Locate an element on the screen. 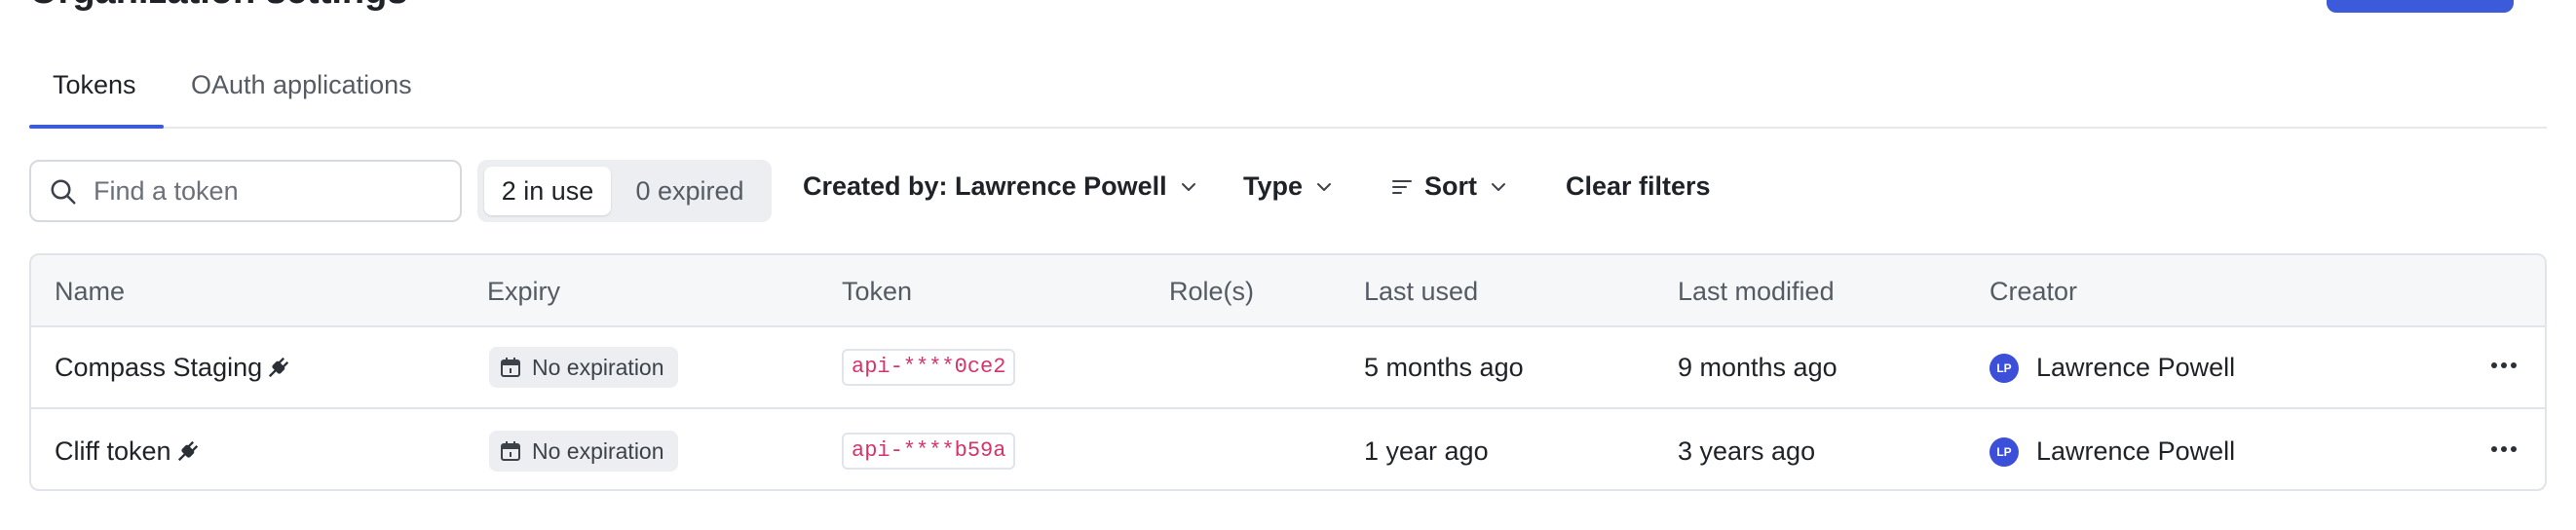 The image size is (2576, 530). tab-oauth-applications: OAuth applications is located at coordinates (301, 85).